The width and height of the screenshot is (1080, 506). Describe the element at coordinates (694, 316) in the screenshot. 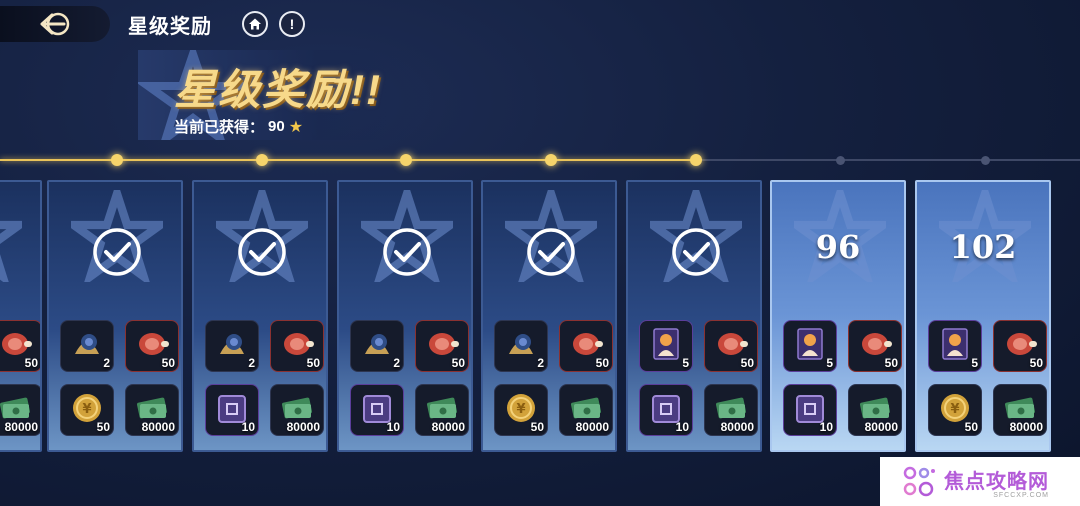

I see `reward-card-claimed: 5 50 10 80000` at that location.